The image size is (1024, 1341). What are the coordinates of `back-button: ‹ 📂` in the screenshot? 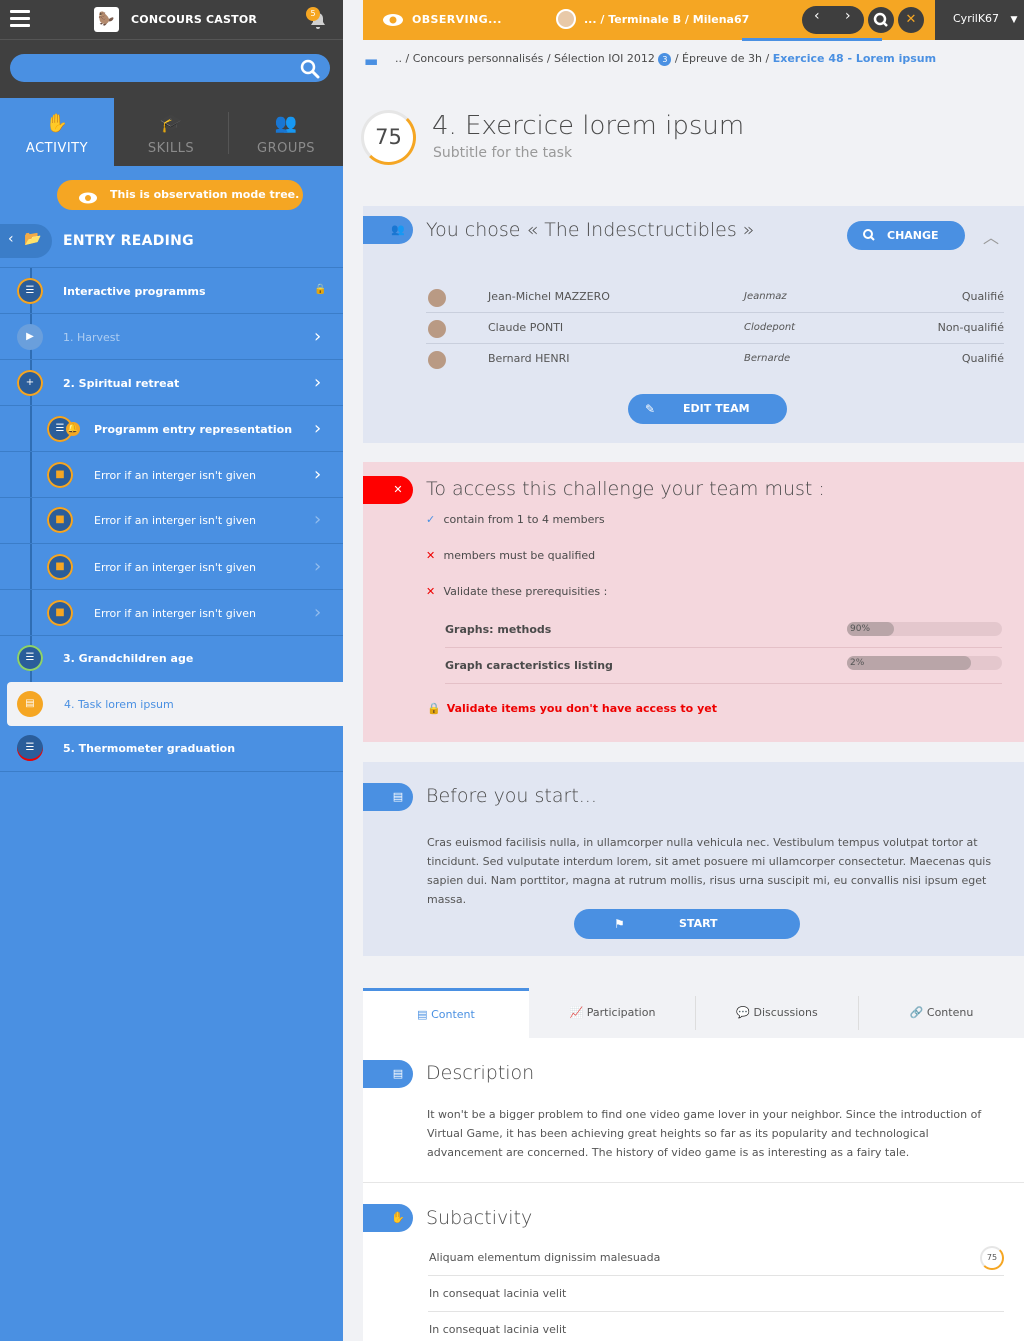 It's located at (26, 241).